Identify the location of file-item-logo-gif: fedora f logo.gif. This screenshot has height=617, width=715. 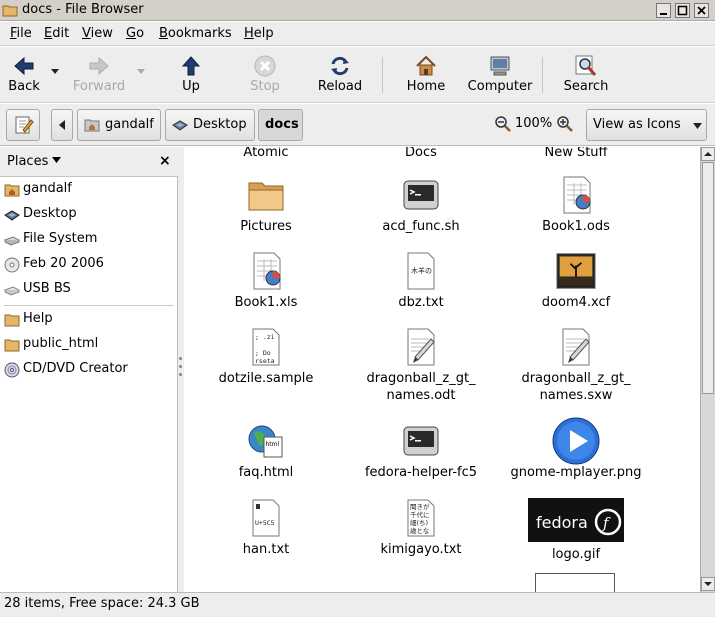
(576, 530).